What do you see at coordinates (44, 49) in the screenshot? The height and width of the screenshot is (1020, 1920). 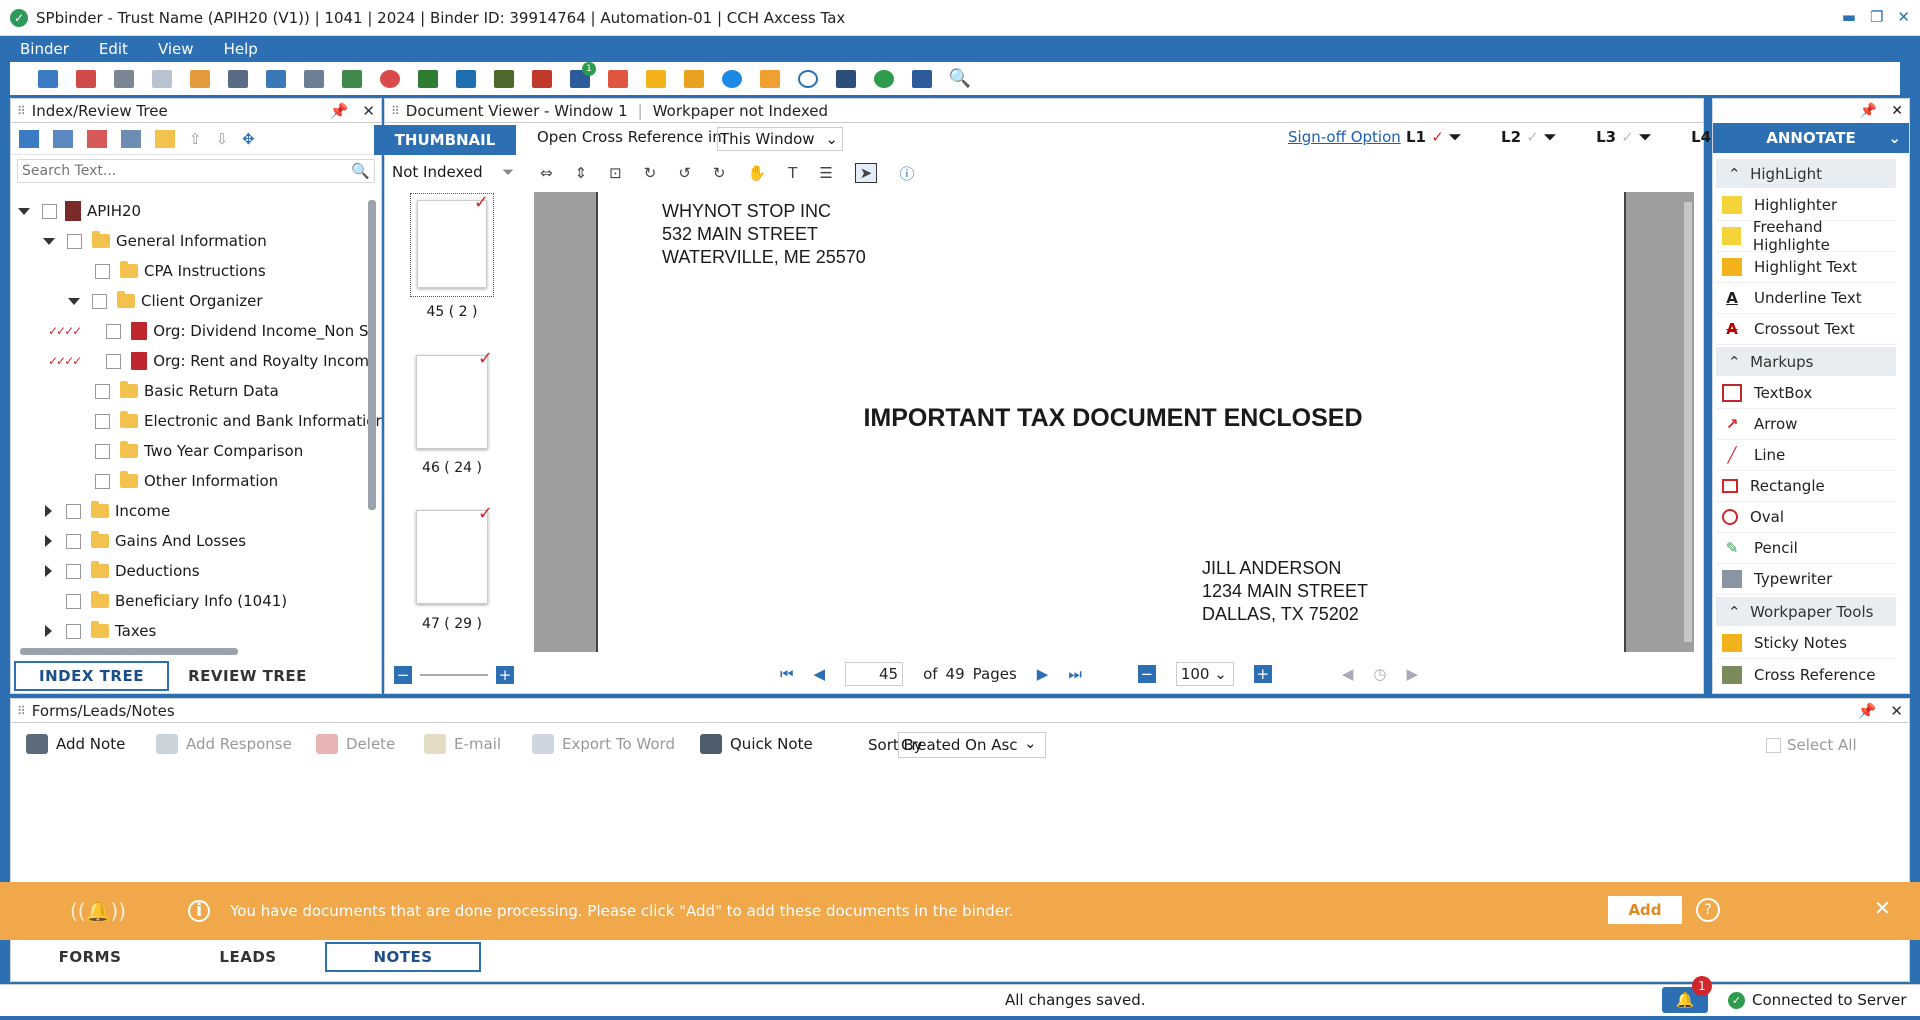 I see `menu-binder: Binder` at bounding box center [44, 49].